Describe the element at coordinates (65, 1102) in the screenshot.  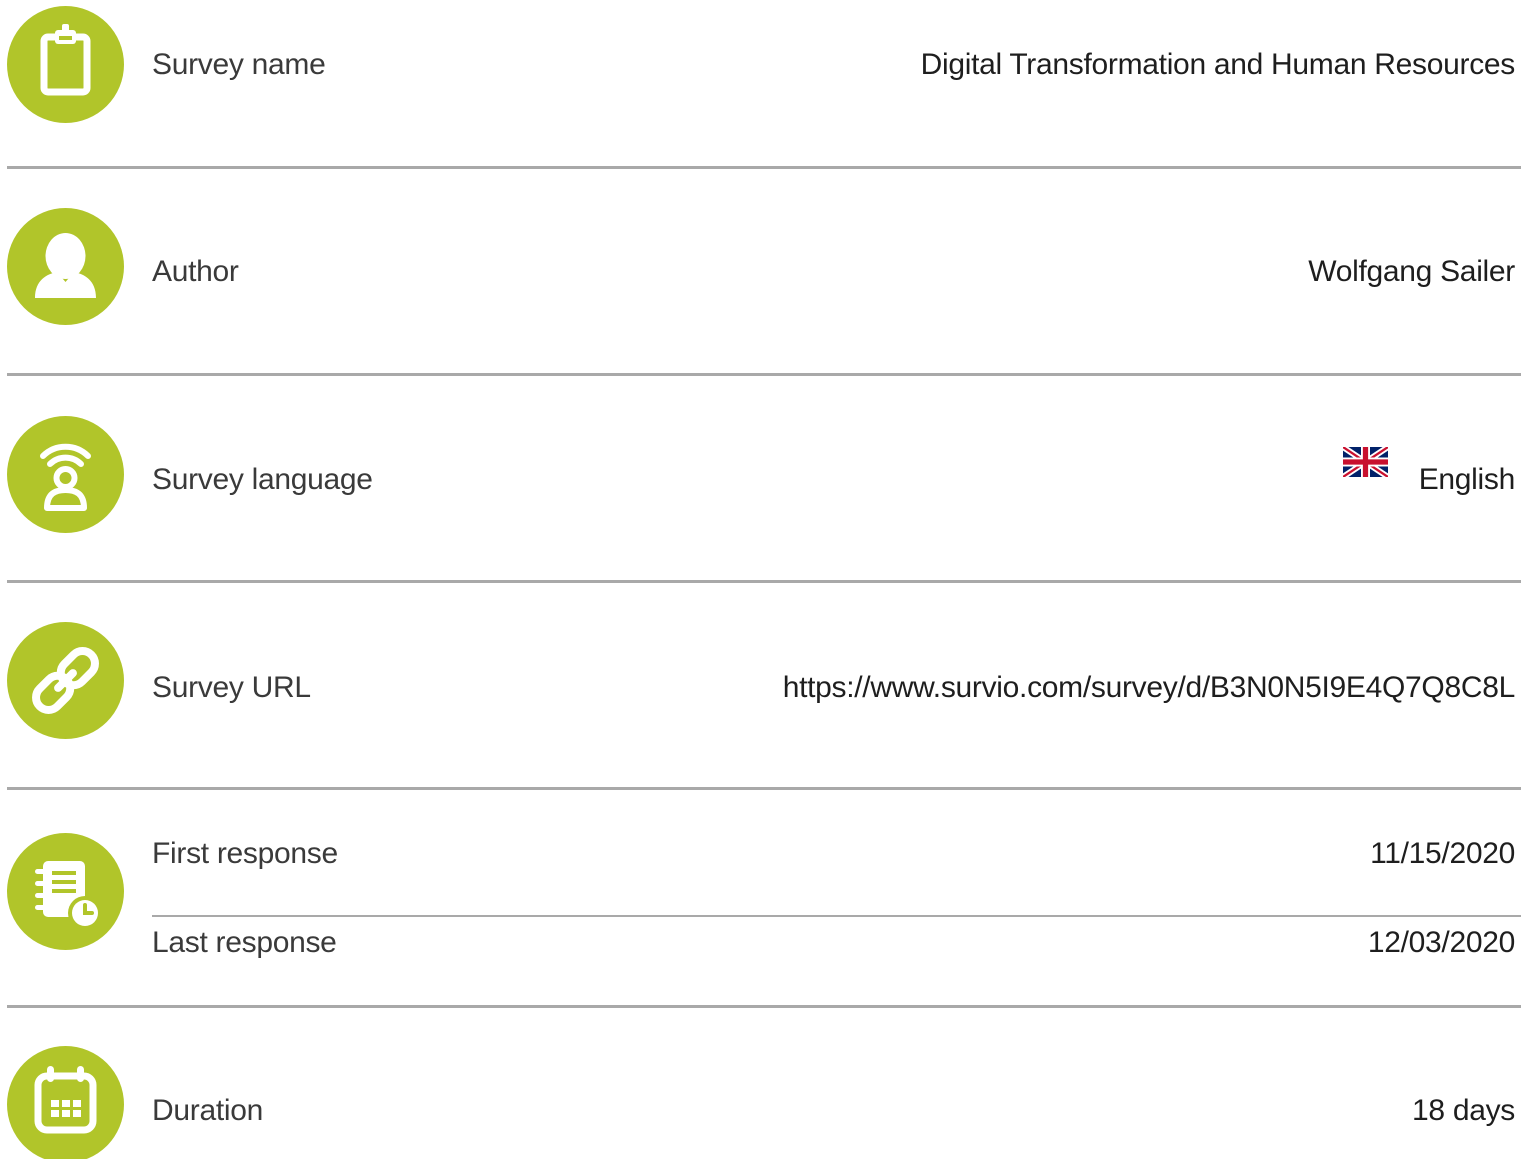
I see `calendar-icon` at that location.